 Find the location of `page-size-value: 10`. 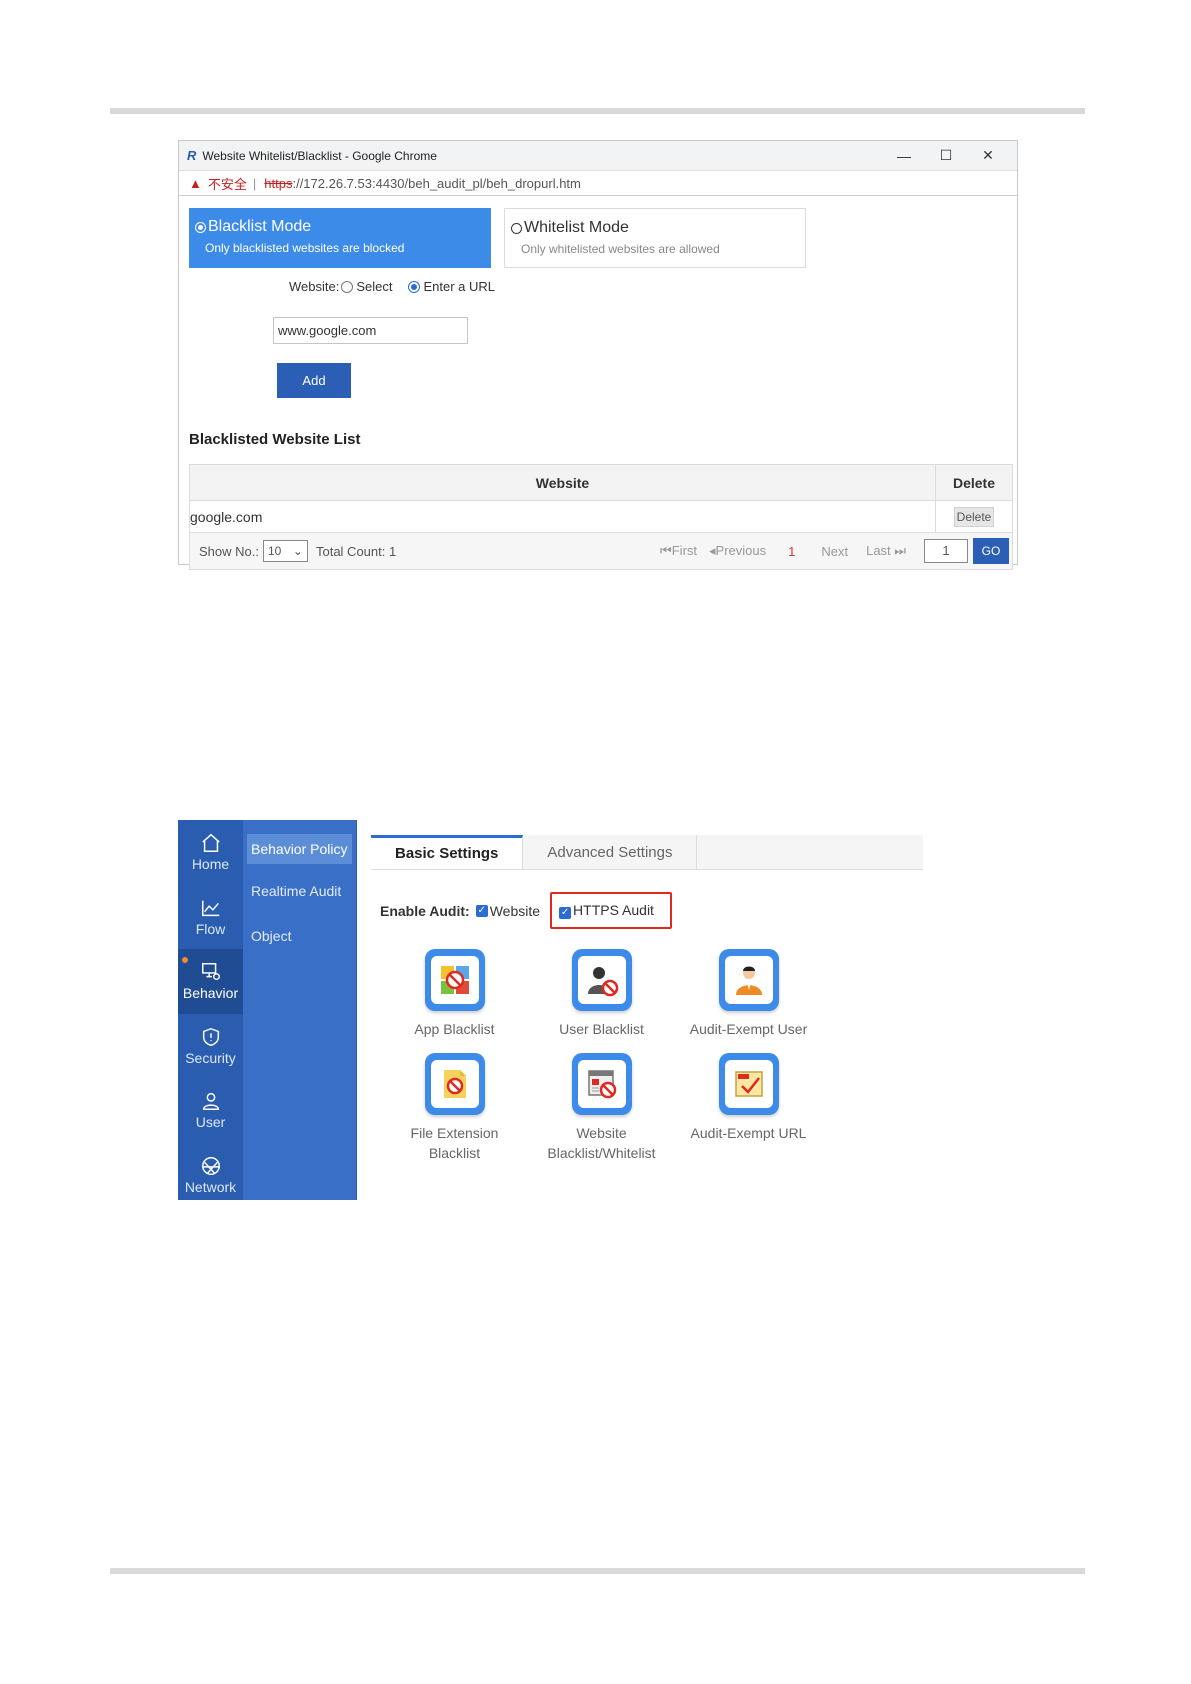

page-size-value: 10 is located at coordinates (274, 551).